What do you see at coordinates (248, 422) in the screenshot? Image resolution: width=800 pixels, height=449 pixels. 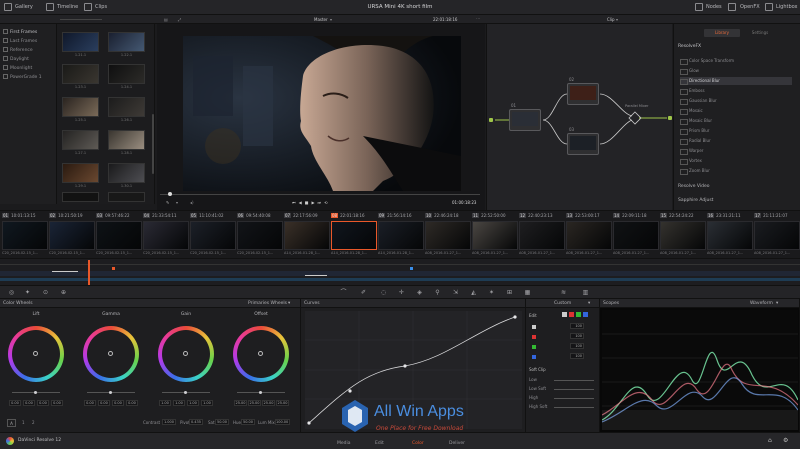 I see `hue-field: 50.00` at bounding box center [248, 422].